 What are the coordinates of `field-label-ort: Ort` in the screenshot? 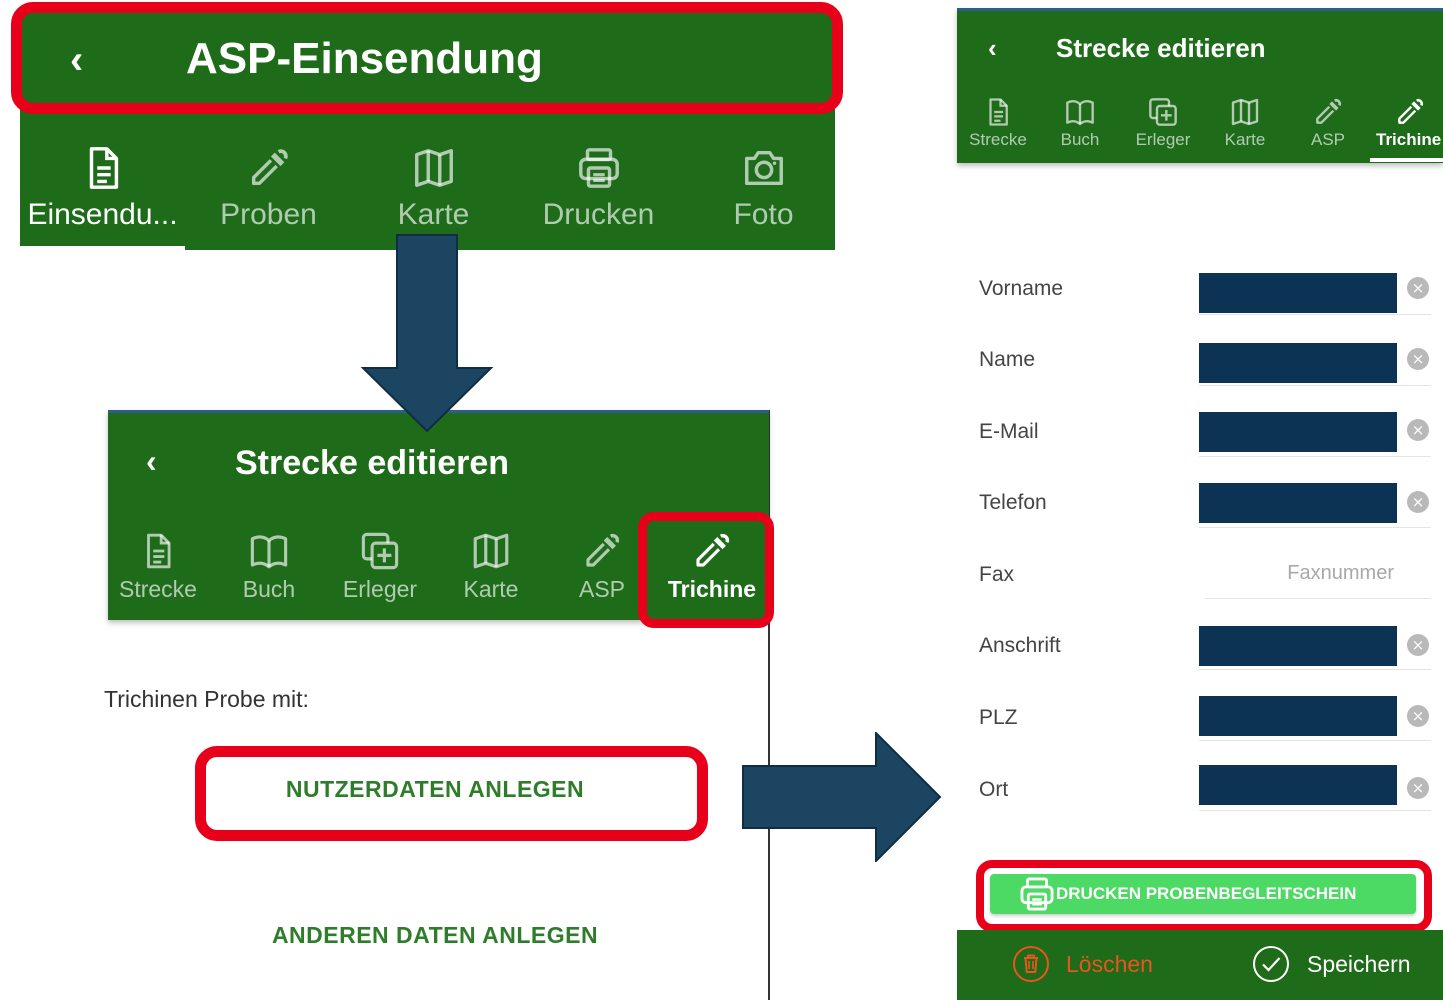 It's located at (994, 789).